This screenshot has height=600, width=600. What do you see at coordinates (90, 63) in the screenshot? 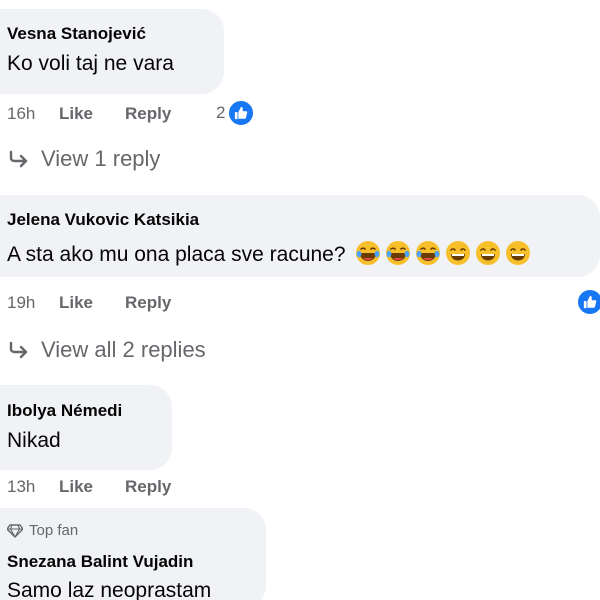
I see `comment-text: Ko voli taj ne vara` at bounding box center [90, 63].